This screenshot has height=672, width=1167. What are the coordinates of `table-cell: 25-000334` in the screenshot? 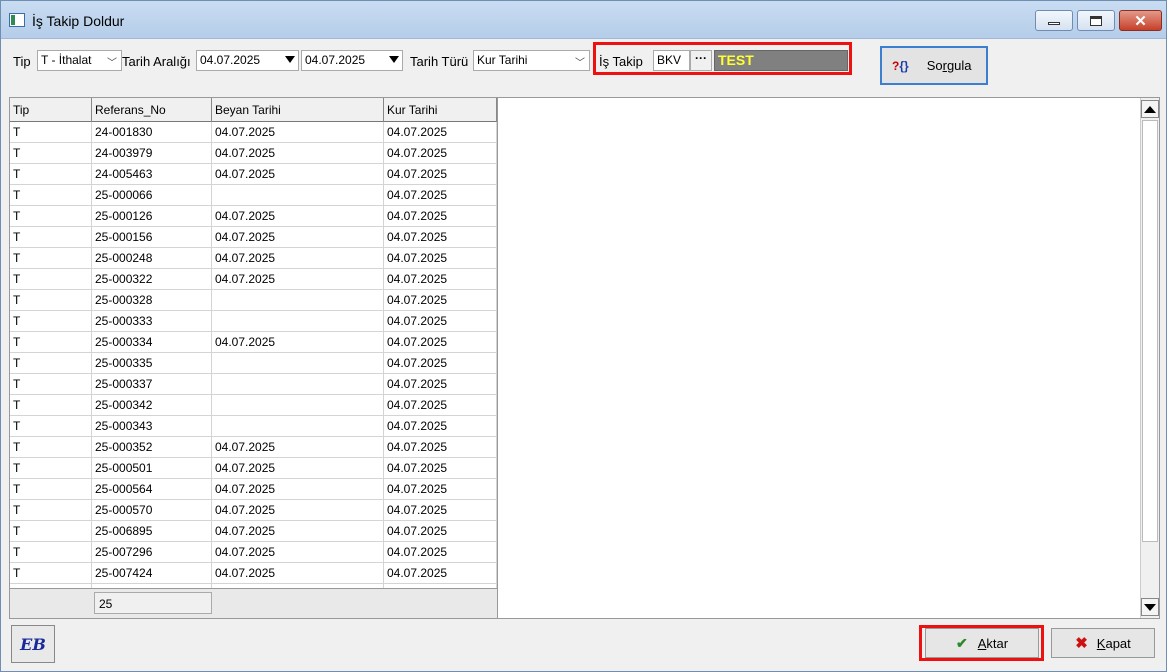 It's located at (152, 342).